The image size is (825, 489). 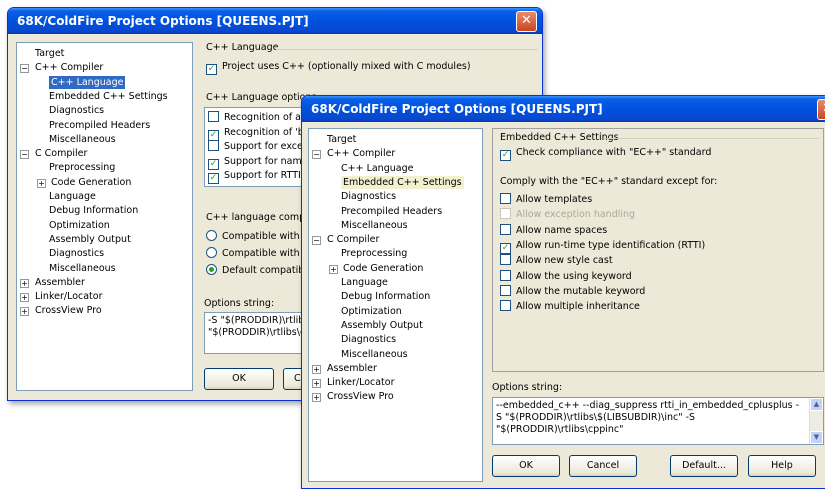 I want to click on exception-checkbox: Allow the mutable keyword, so click(x=572, y=291).